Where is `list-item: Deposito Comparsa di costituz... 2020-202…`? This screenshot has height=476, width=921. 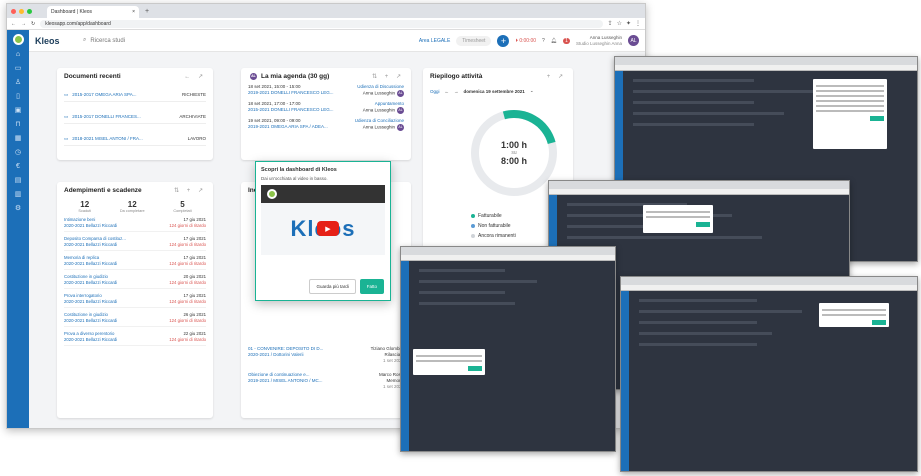
list-item: Deposito Comparsa di costituz... 2020-202… is located at coordinates (135, 243).